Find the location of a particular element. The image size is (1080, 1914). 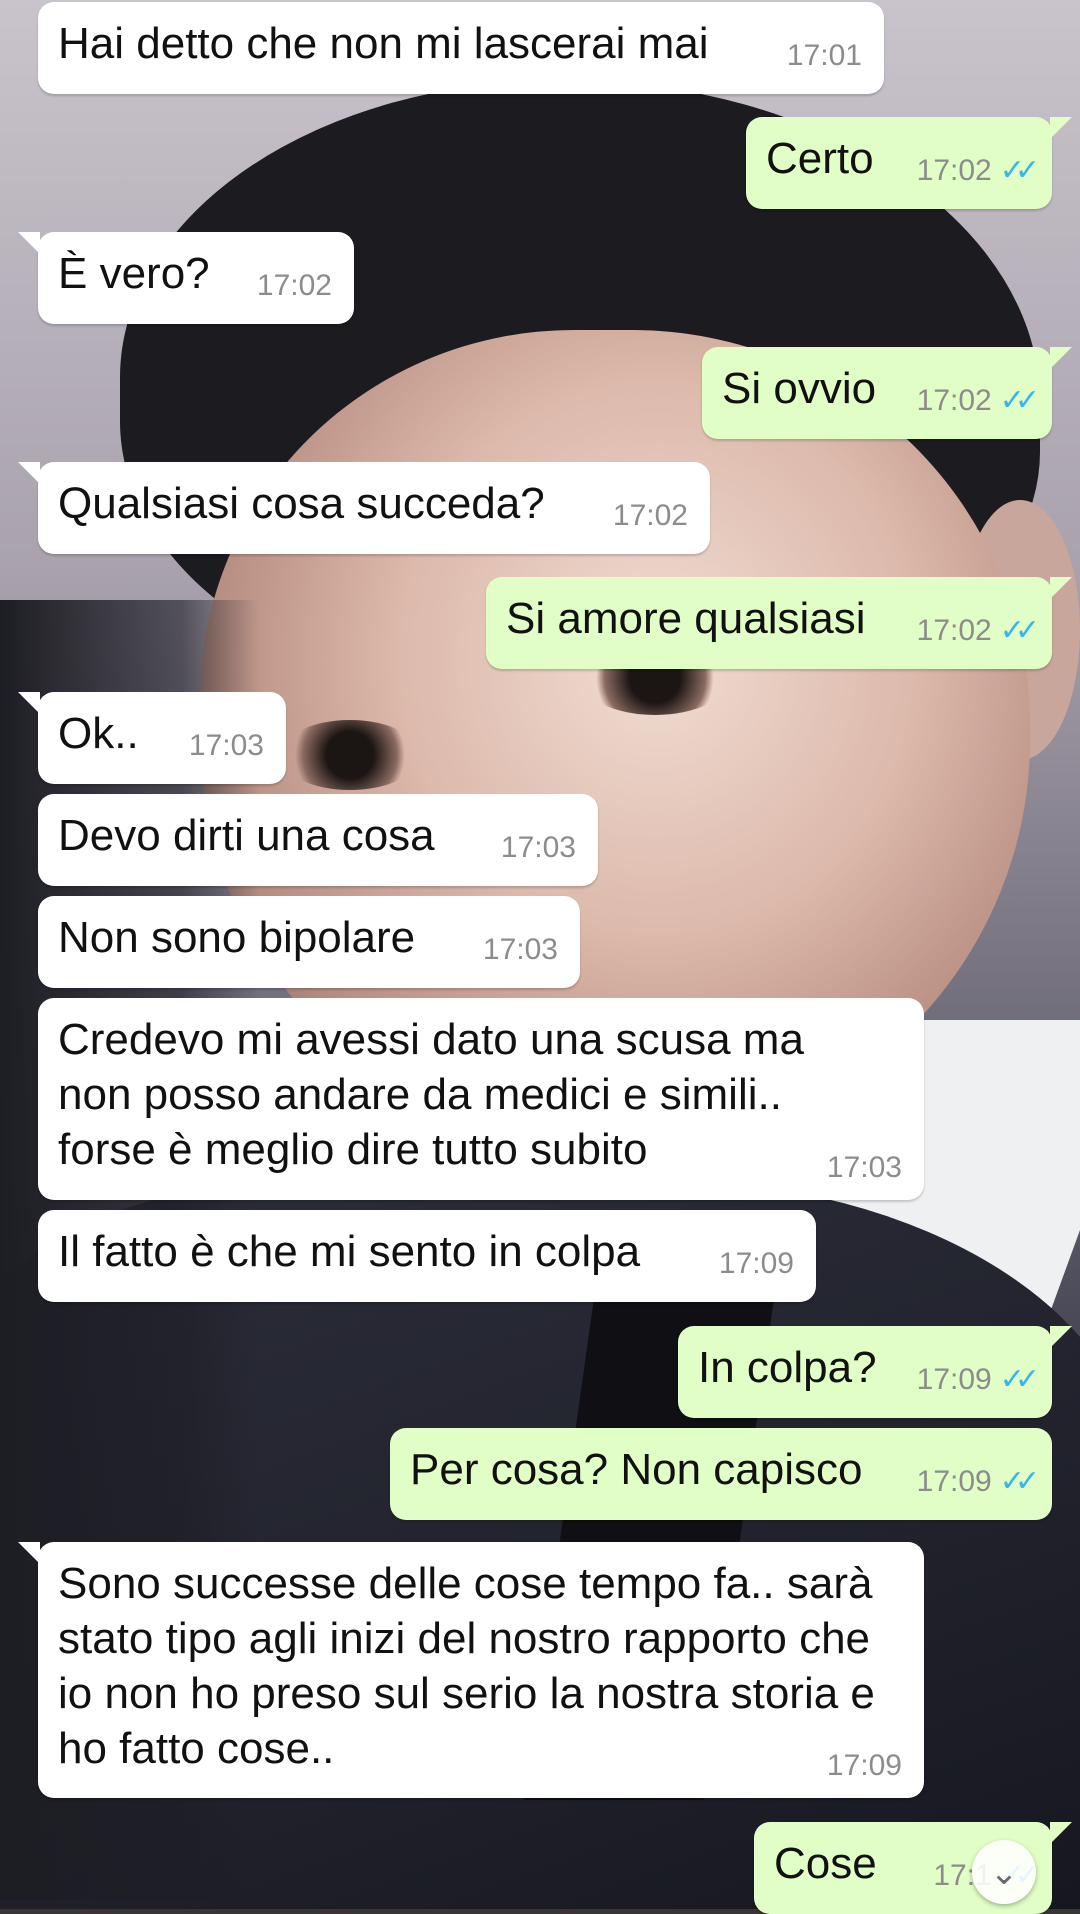

scroll-to-bottom-button: ⌄ is located at coordinates (1004, 1872).